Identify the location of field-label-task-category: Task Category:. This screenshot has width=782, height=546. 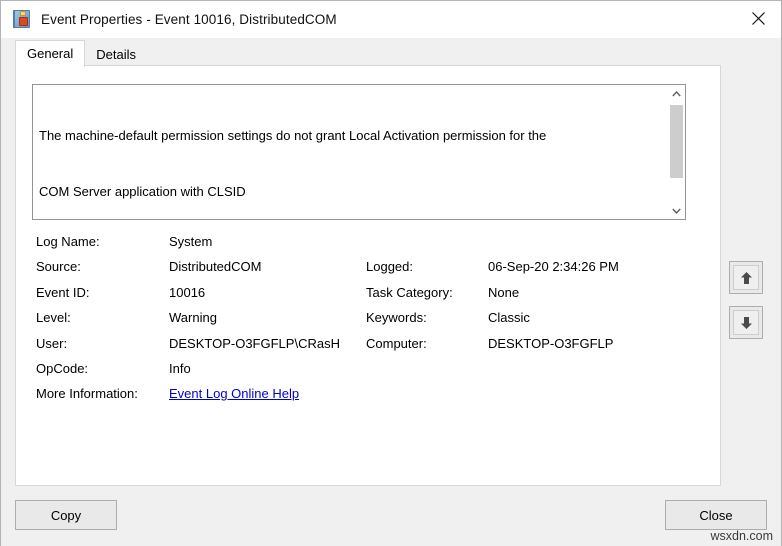
(409, 292).